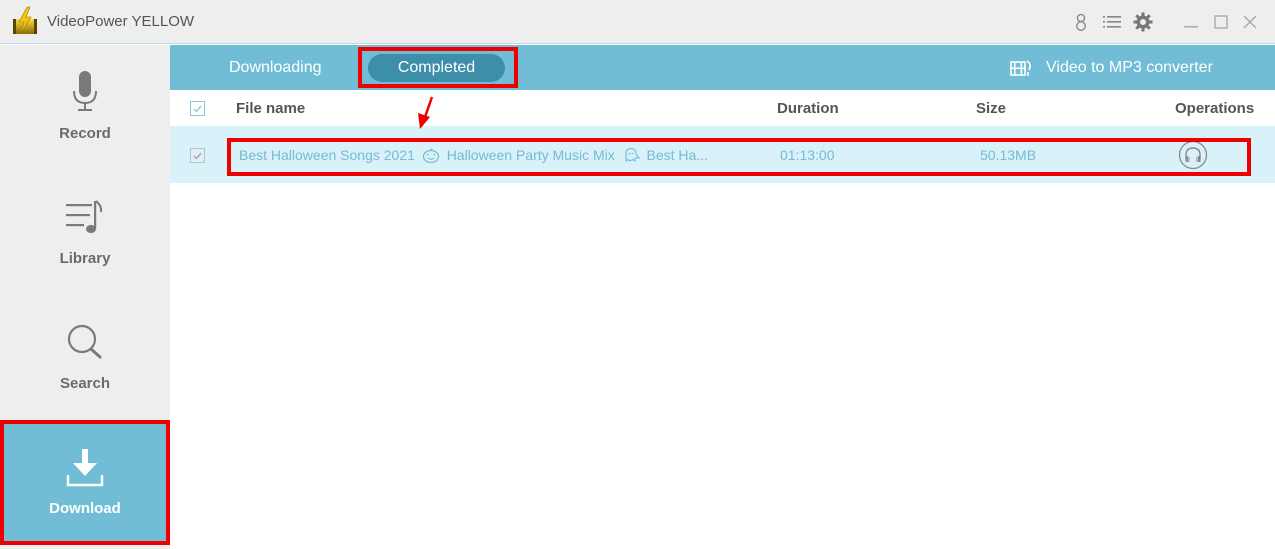 The width and height of the screenshot is (1275, 549). Describe the element at coordinates (270, 108) in the screenshot. I see `column-header-file-name: File name` at that location.